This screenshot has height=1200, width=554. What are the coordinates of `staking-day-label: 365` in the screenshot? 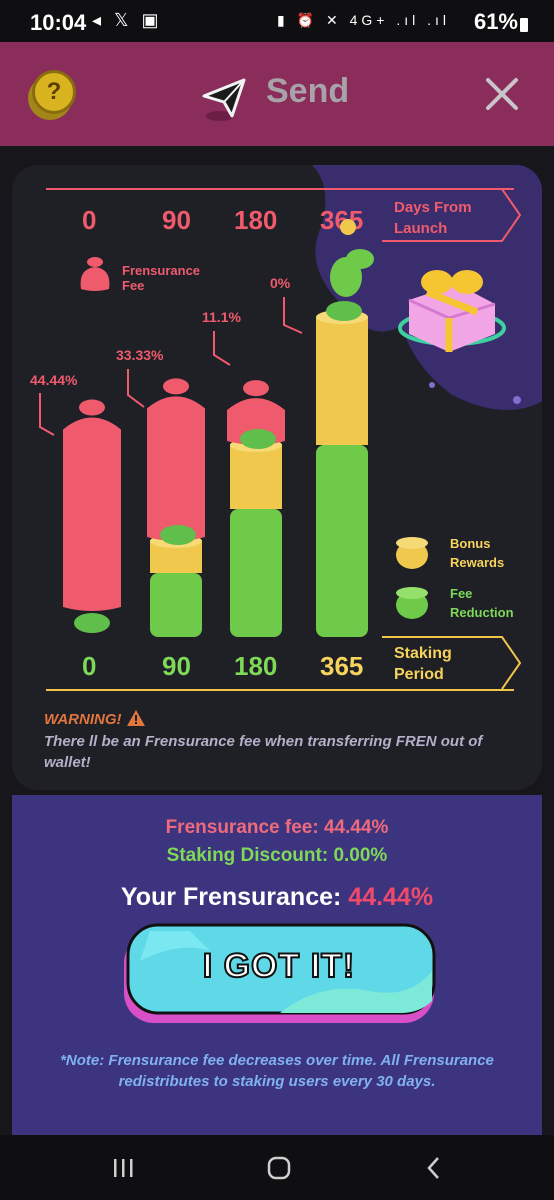 It's located at (342, 666).